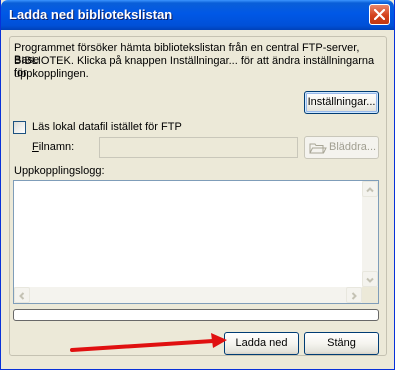  Describe the element at coordinates (341, 343) in the screenshot. I see `close-button: Stäng` at that location.